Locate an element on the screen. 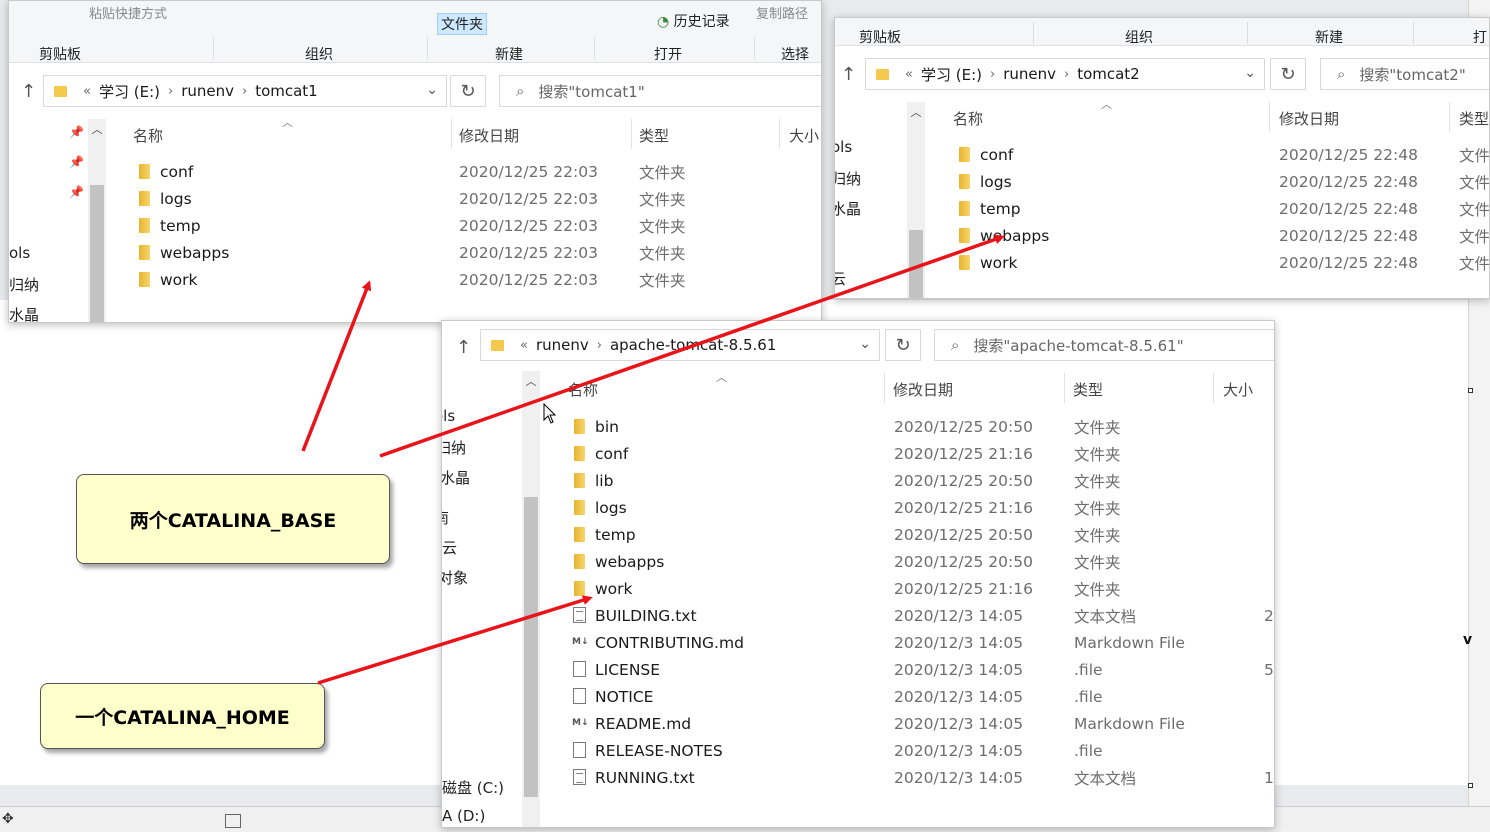 The image size is (1490, 832). search-input: ⌕ 搜索"tomcat2" is located at coordinates (1404, 74).